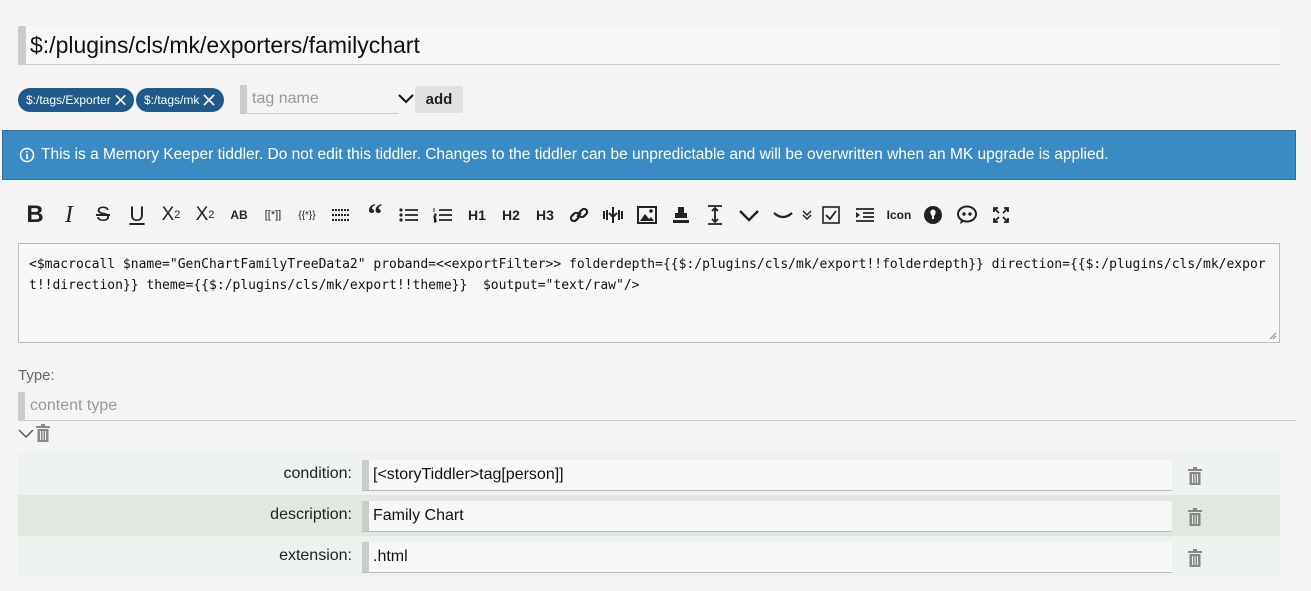  What do you see at coordinates (307, 215) in the screenshot?
I see `transclude-icon: {{*}}` at bounding box center [307, 215].